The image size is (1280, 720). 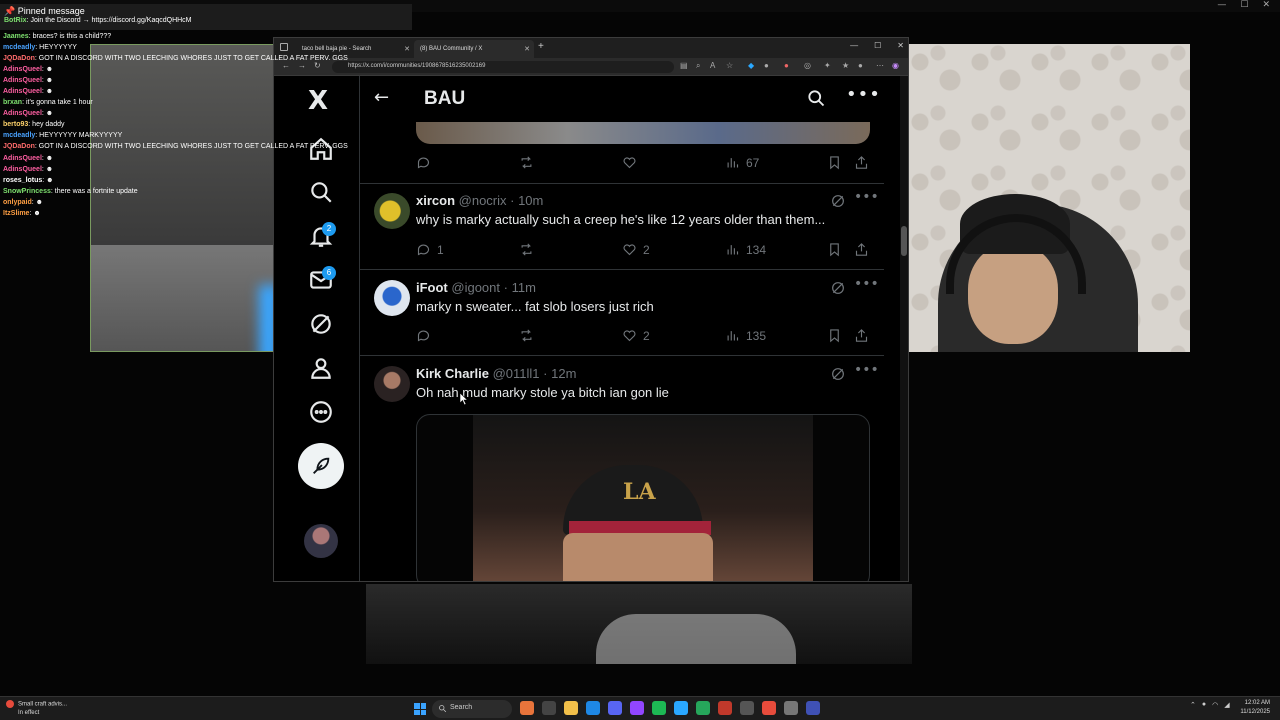 What do you see at coordinates (1226, 705) in the screenshot?
I see `volume-icon: ◢` at bounding box center [1226, 705].